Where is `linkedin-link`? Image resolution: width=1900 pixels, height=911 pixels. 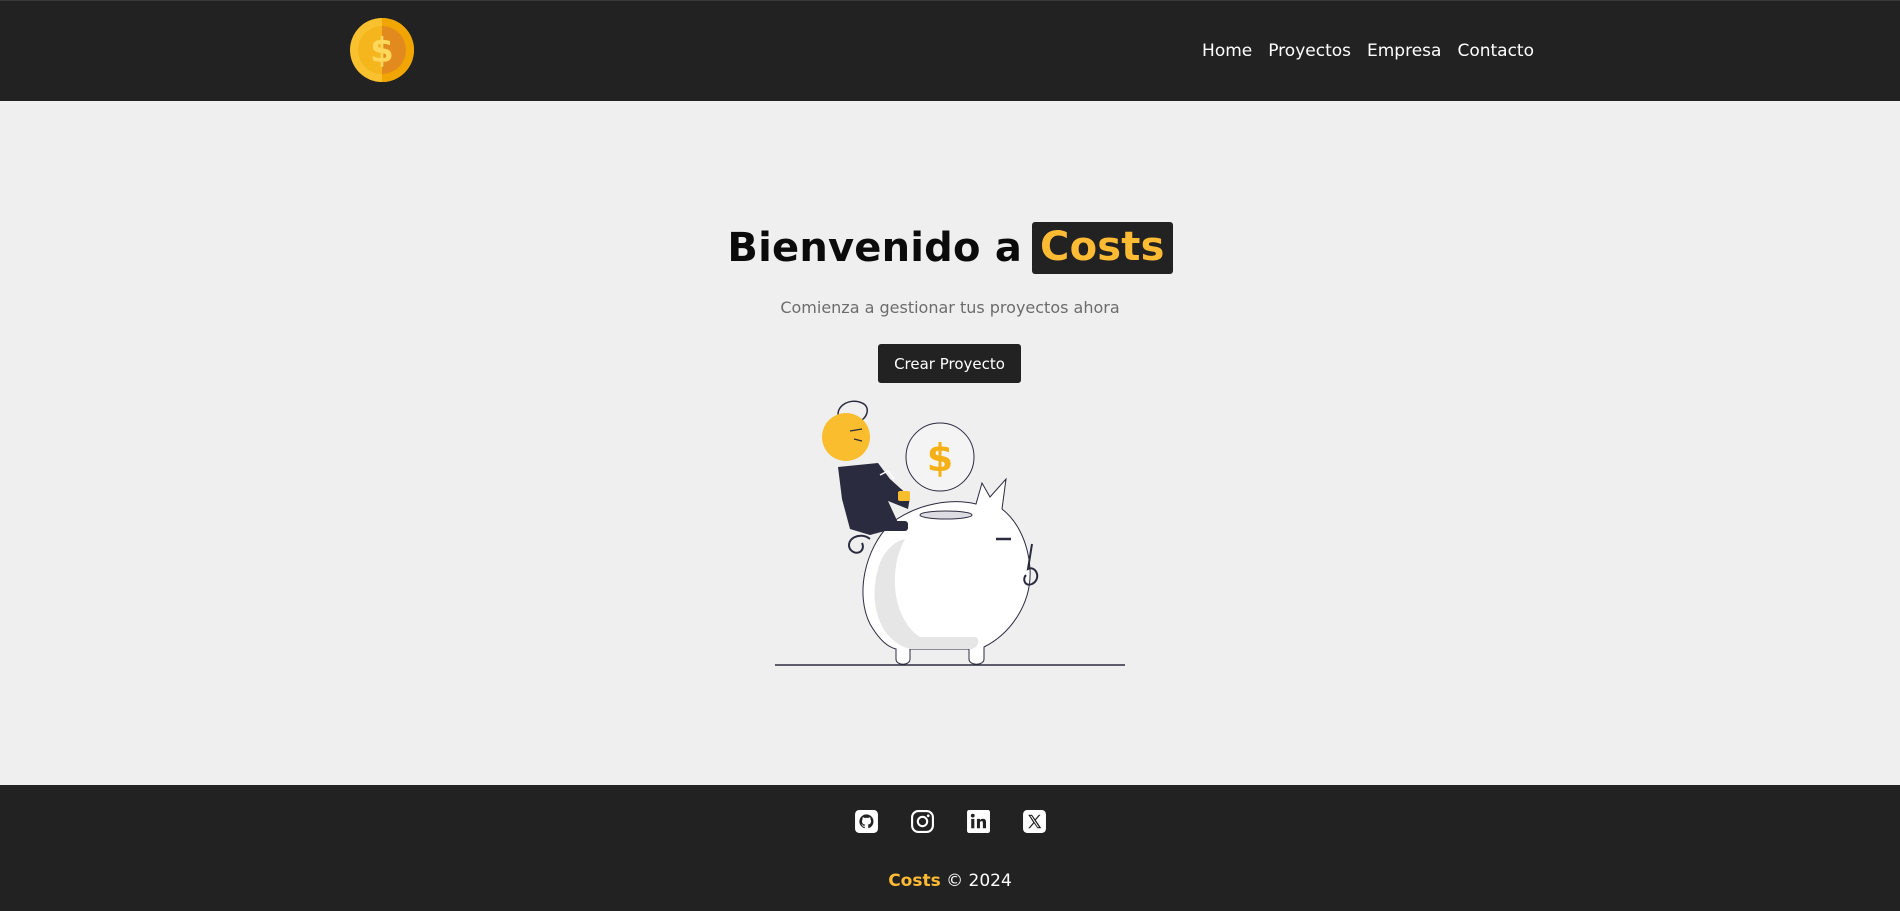
linkedin-link is located at coordinates (978, 821).